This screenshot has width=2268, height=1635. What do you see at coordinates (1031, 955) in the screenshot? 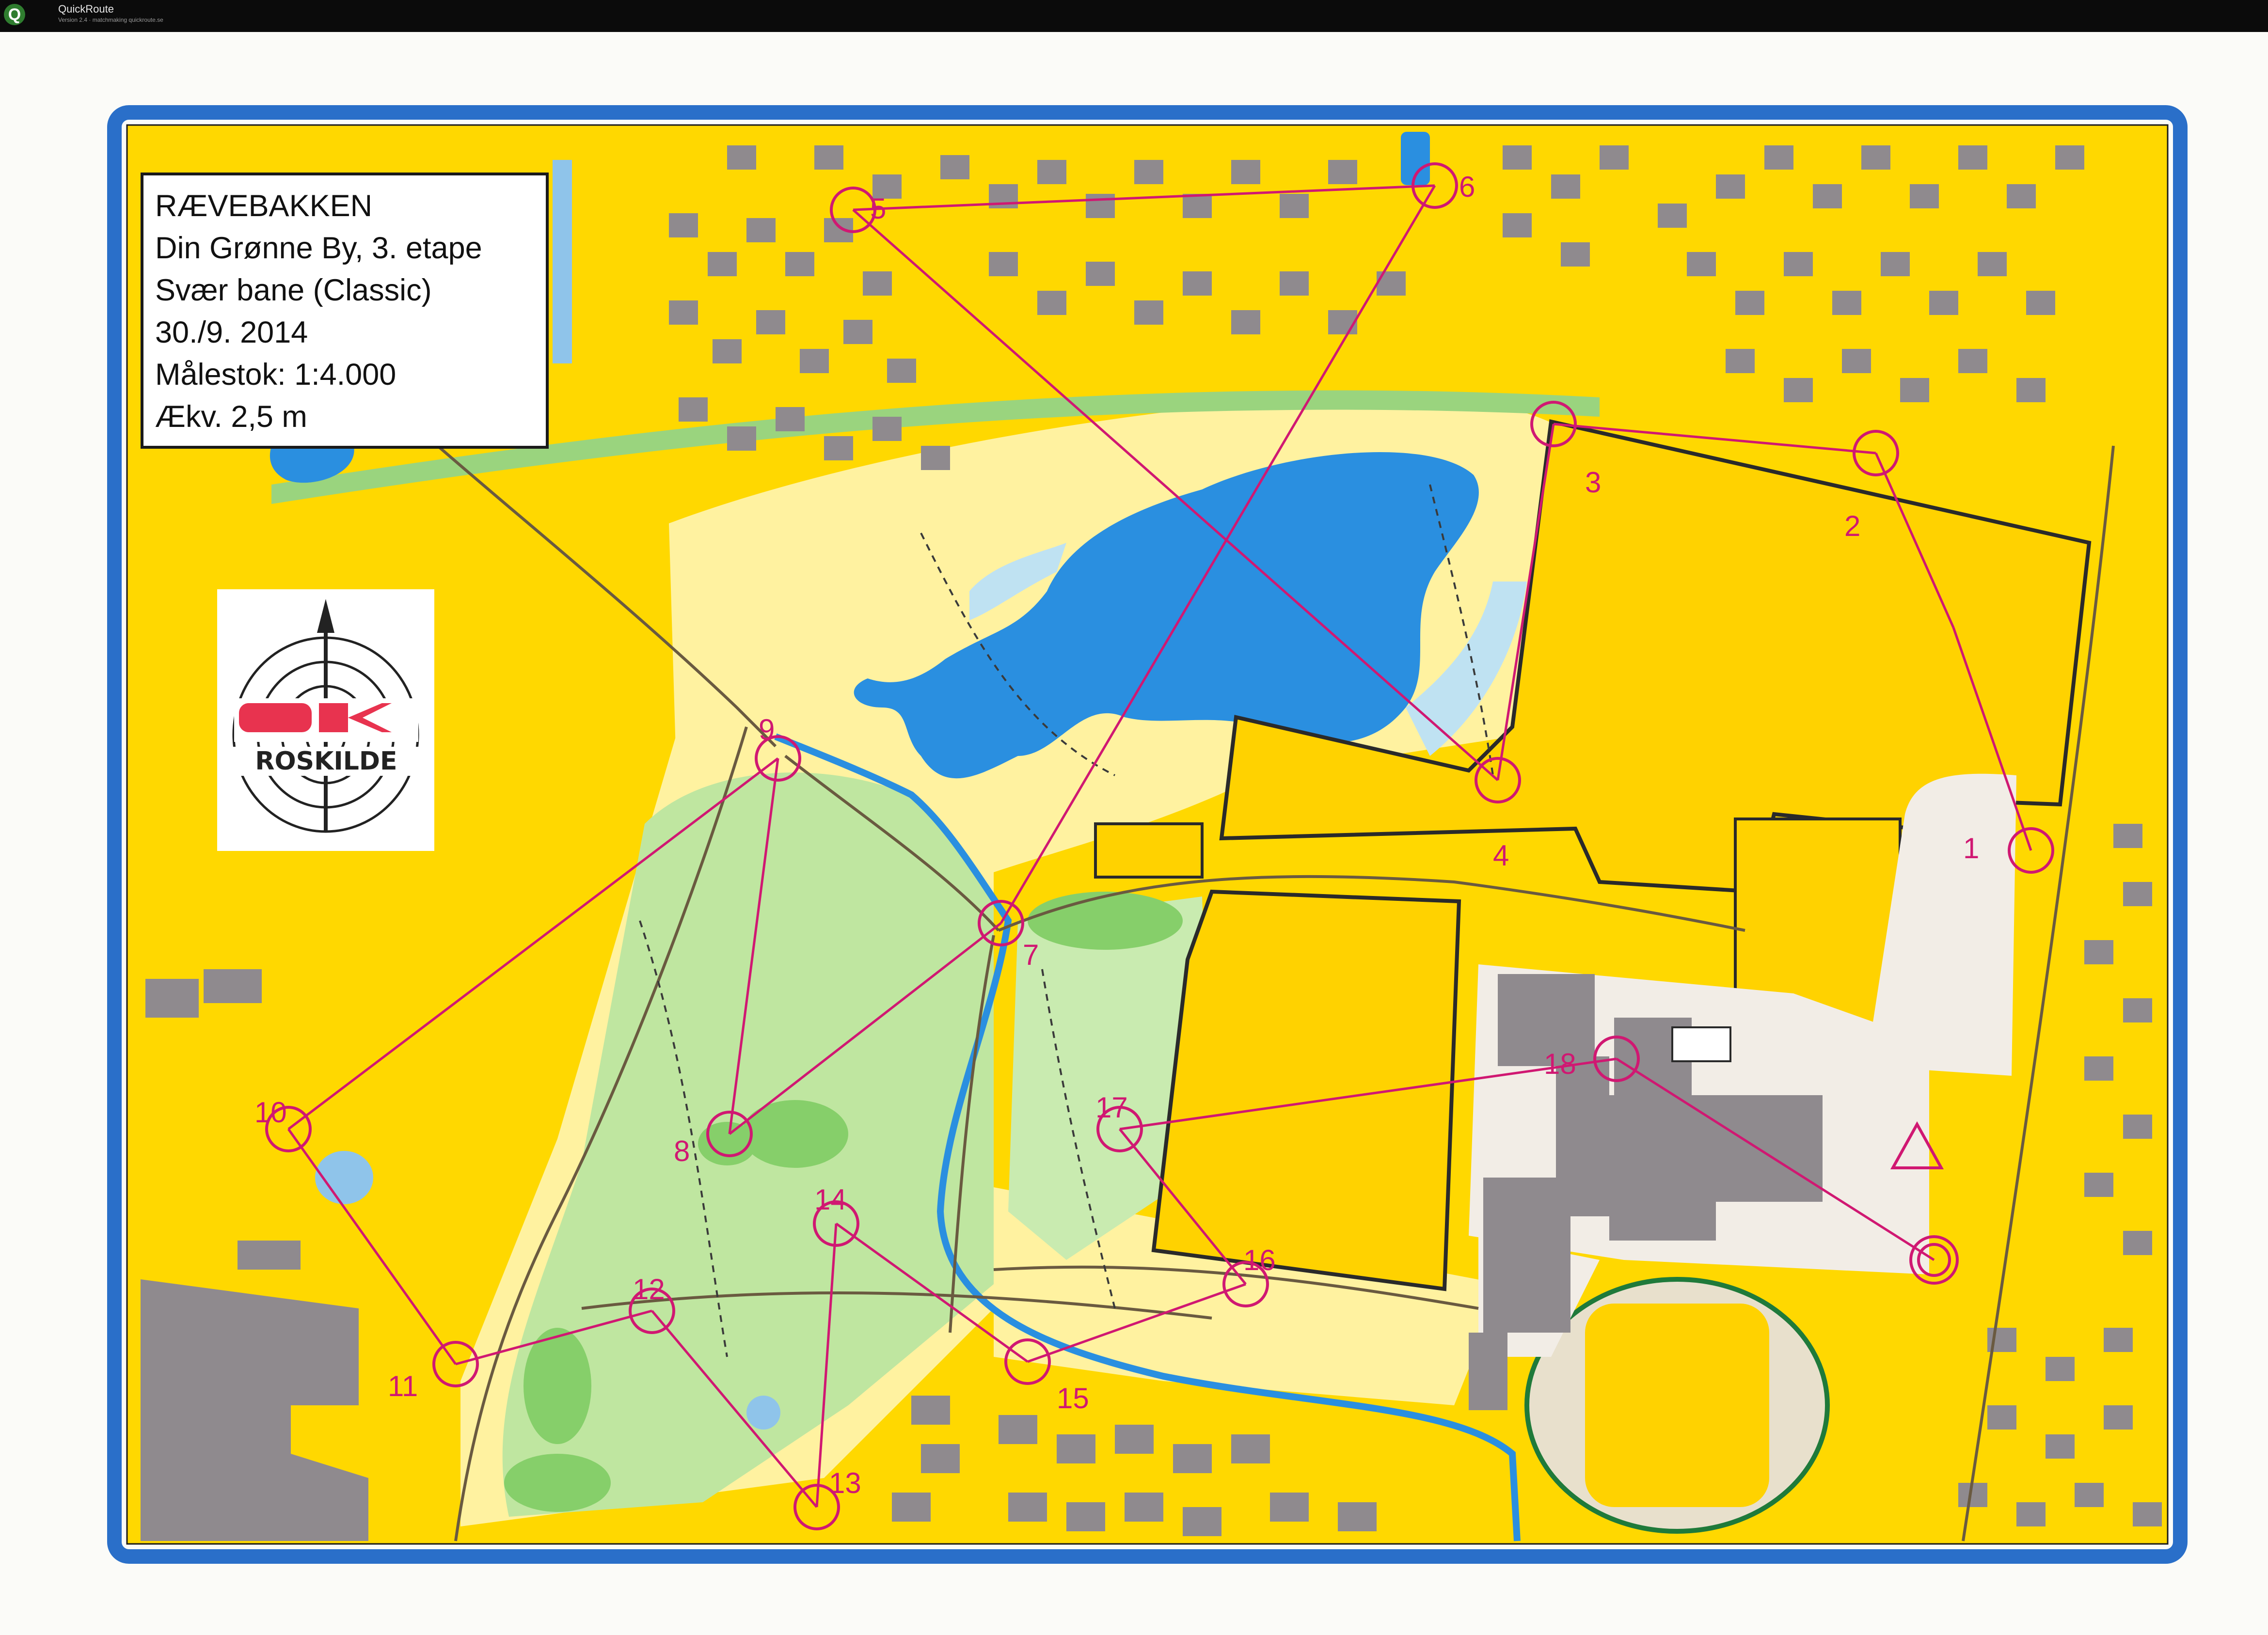
I see `control-number-7: 7` at bounding box center [1031, 955].